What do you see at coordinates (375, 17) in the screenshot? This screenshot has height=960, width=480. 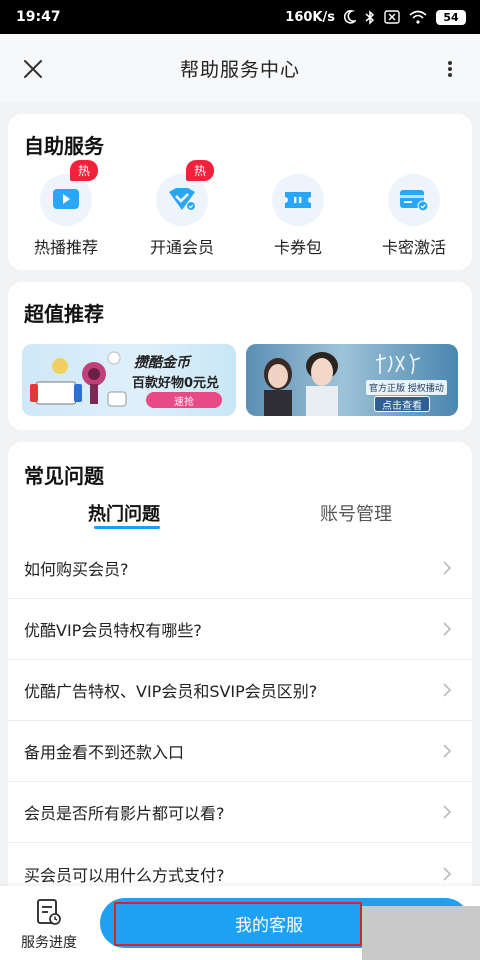 I see `status-icons: 160K/s 54` at bounding box center [375, 17].